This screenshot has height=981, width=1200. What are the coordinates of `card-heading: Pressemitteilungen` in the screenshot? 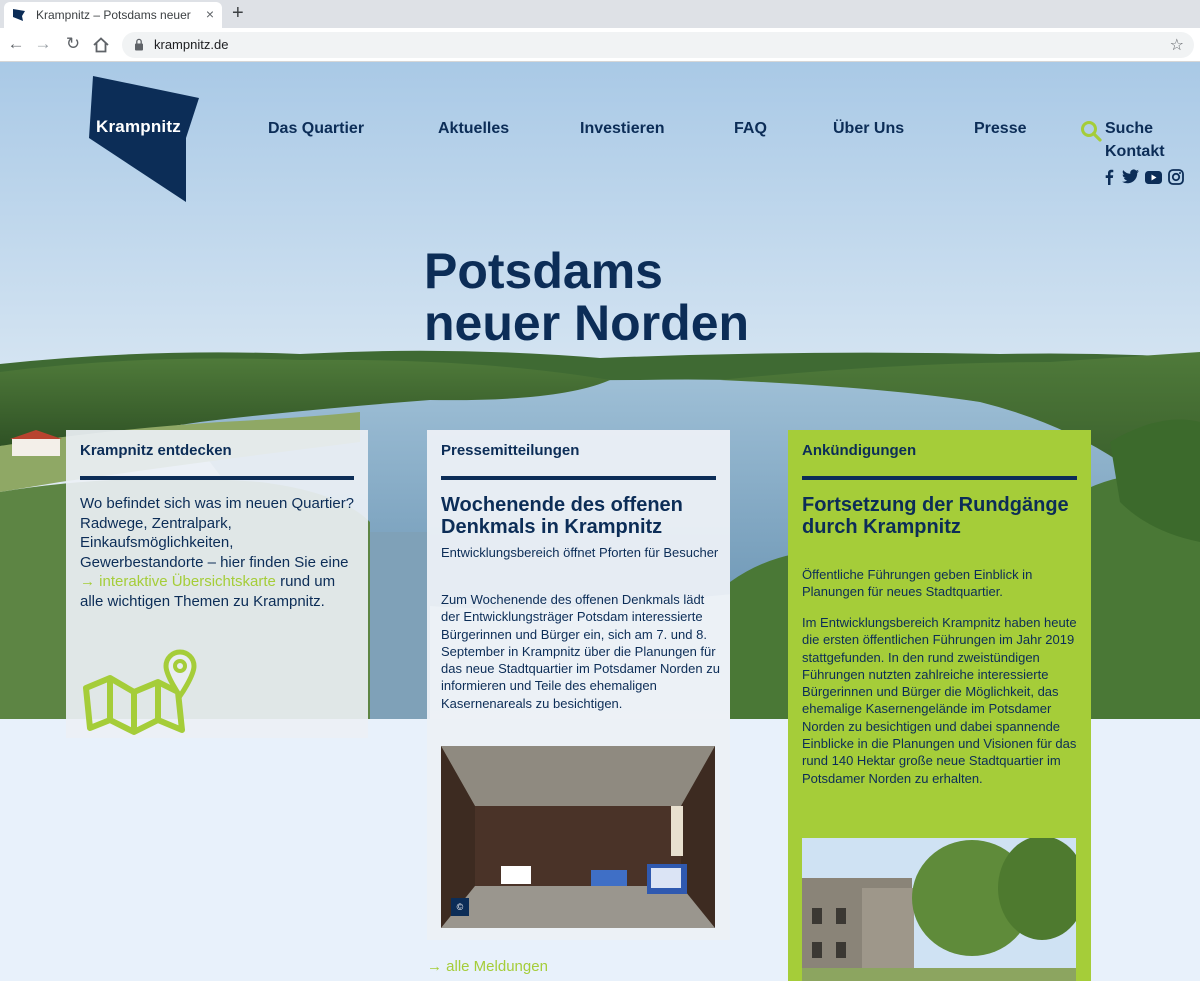 It's located at (510, 450).